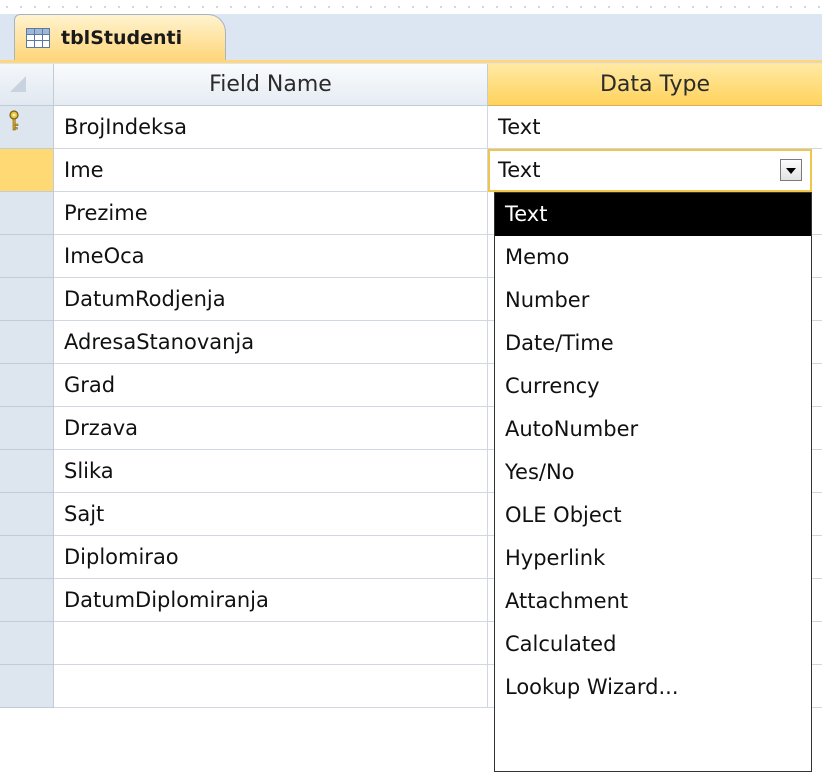 This screenshot has height=772, width=822. What do you see at coordinates (271, 213) in the screenshot?
I see `field-name-cell: Prezime` at bounding box center [271, 213].